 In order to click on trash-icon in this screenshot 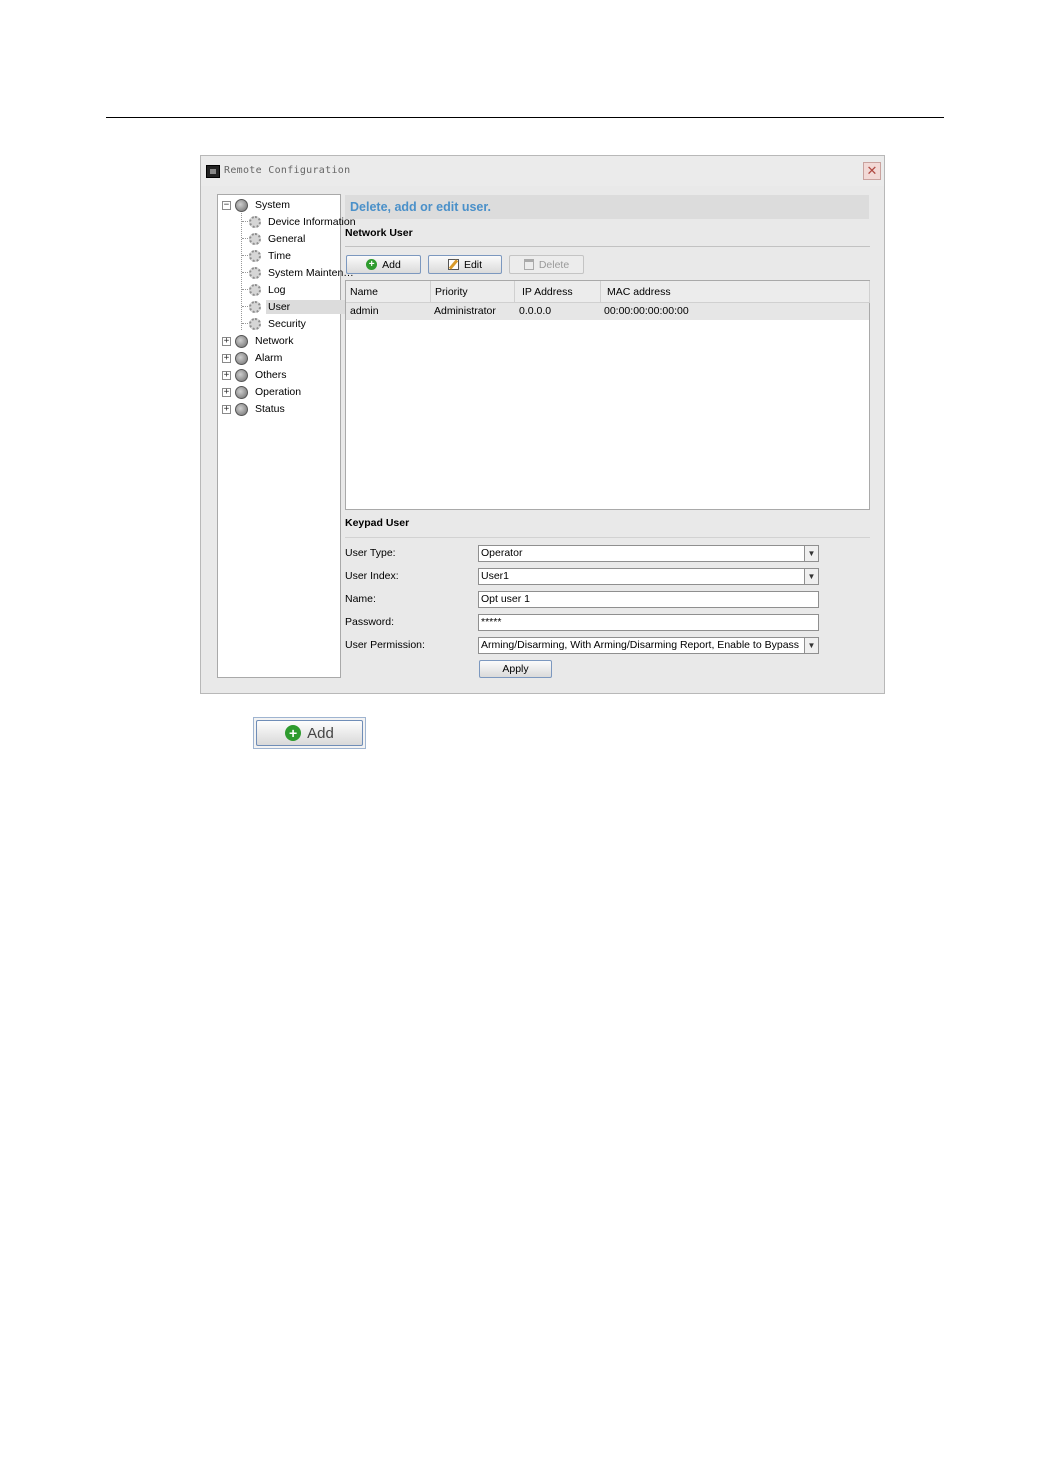, I will do `click(528, 264)`.